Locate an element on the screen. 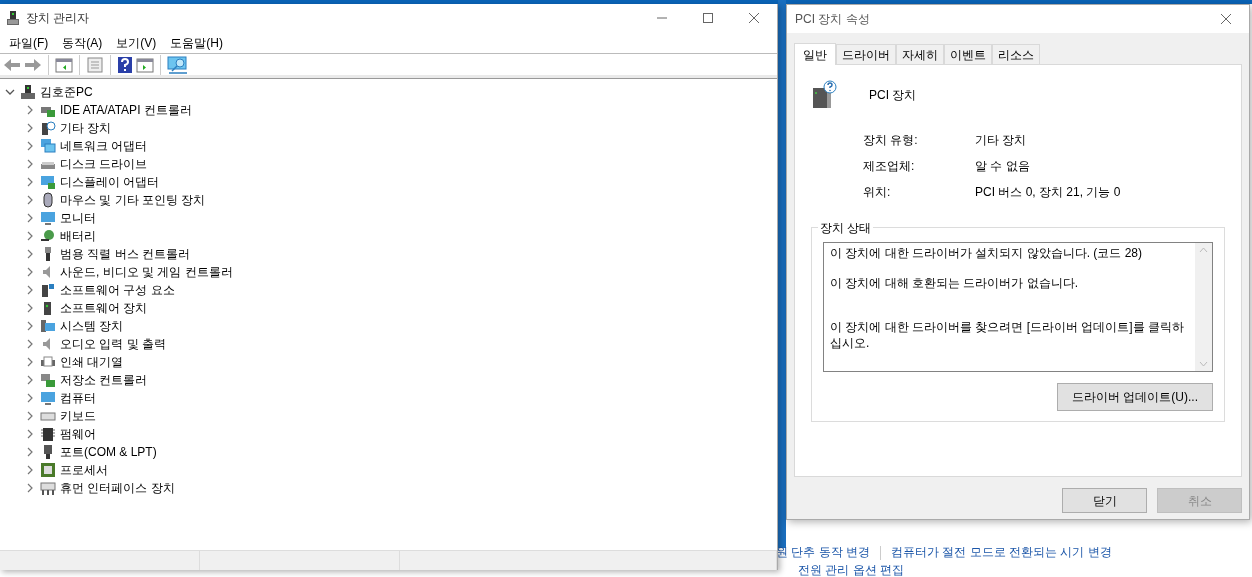  tree-item: 모니터 is located at coordinates (78, 218).